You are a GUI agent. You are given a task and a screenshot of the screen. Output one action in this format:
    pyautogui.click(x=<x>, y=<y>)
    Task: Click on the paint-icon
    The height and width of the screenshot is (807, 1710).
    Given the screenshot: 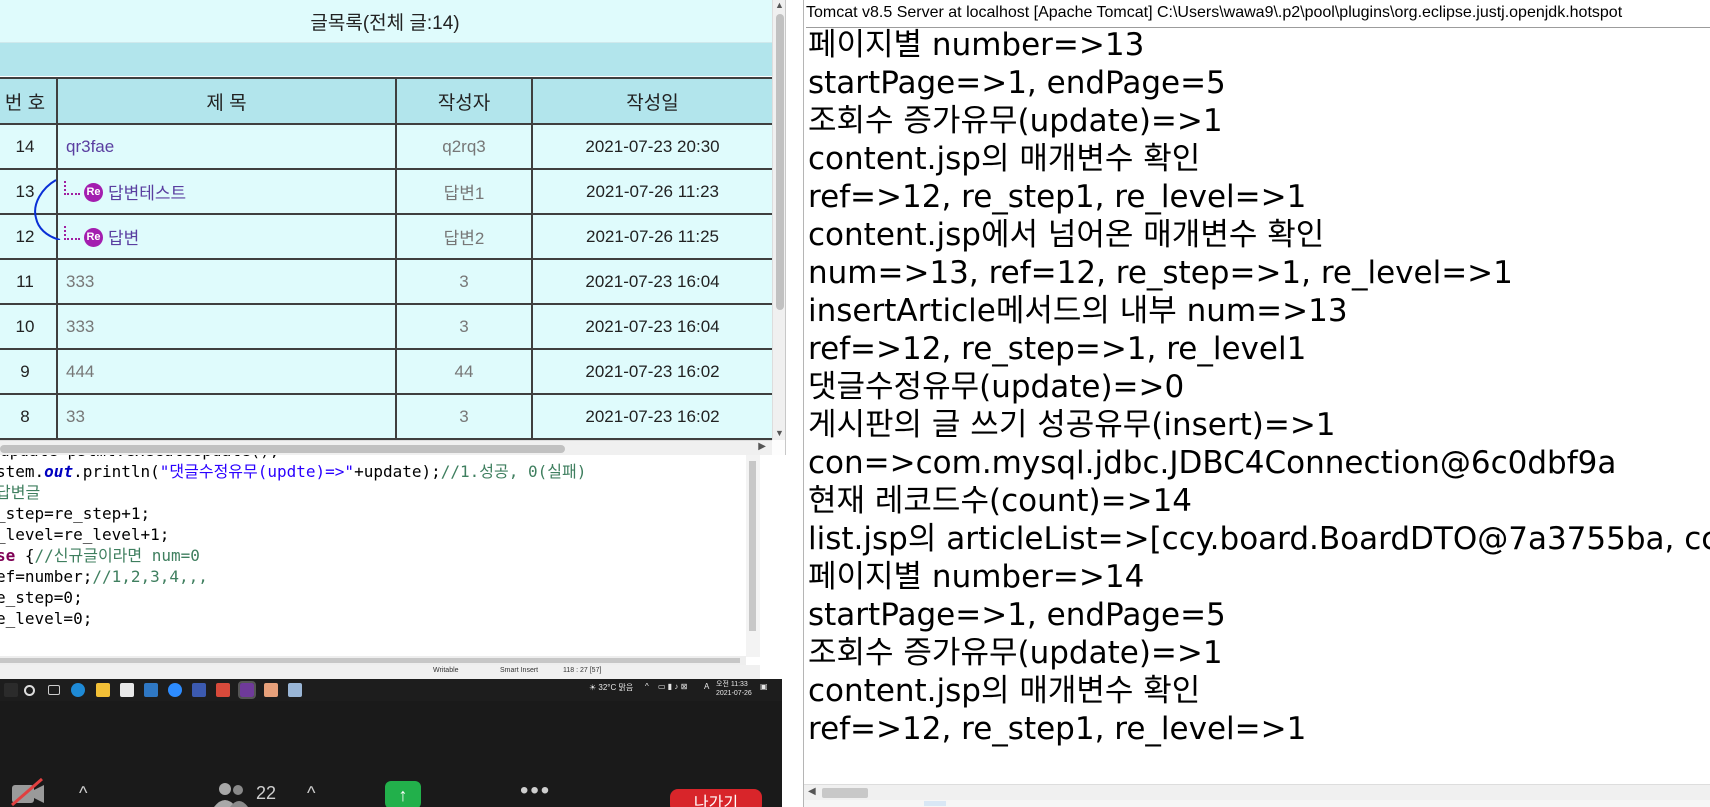 What is the action you would take?
    pyautogui.click(x=271, y=690)
    